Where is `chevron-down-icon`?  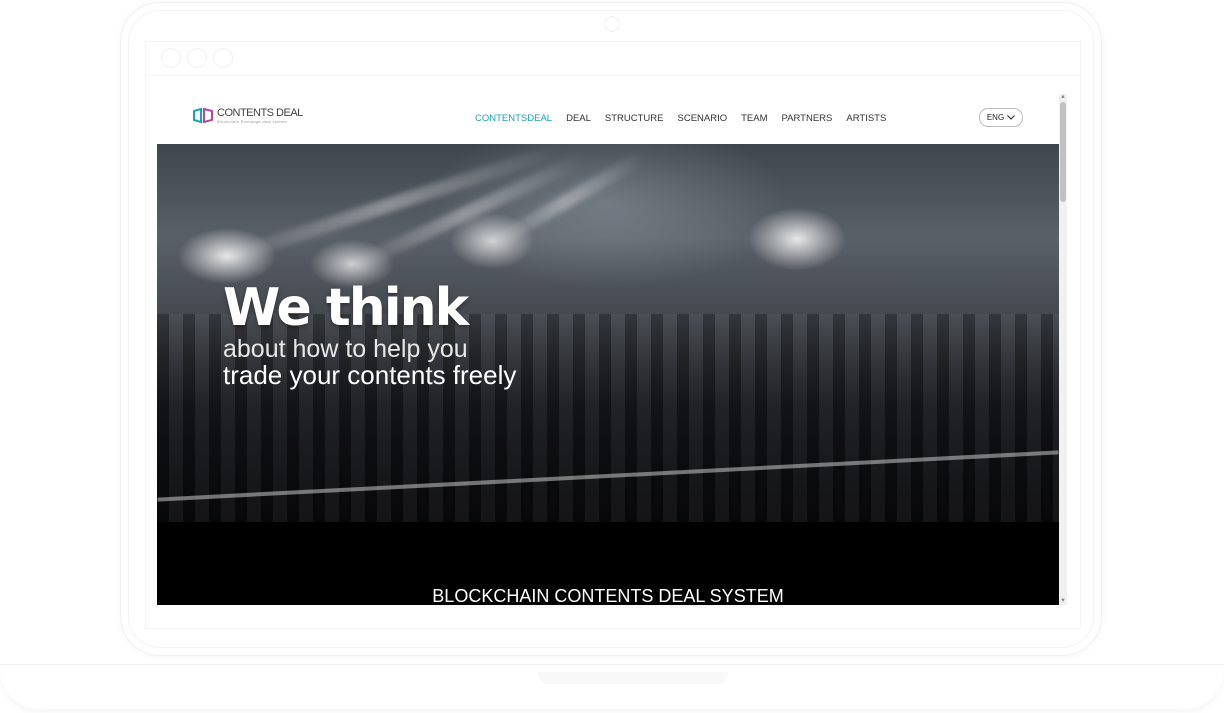 chevron-down-icon is located at coordinates (1011, 117).